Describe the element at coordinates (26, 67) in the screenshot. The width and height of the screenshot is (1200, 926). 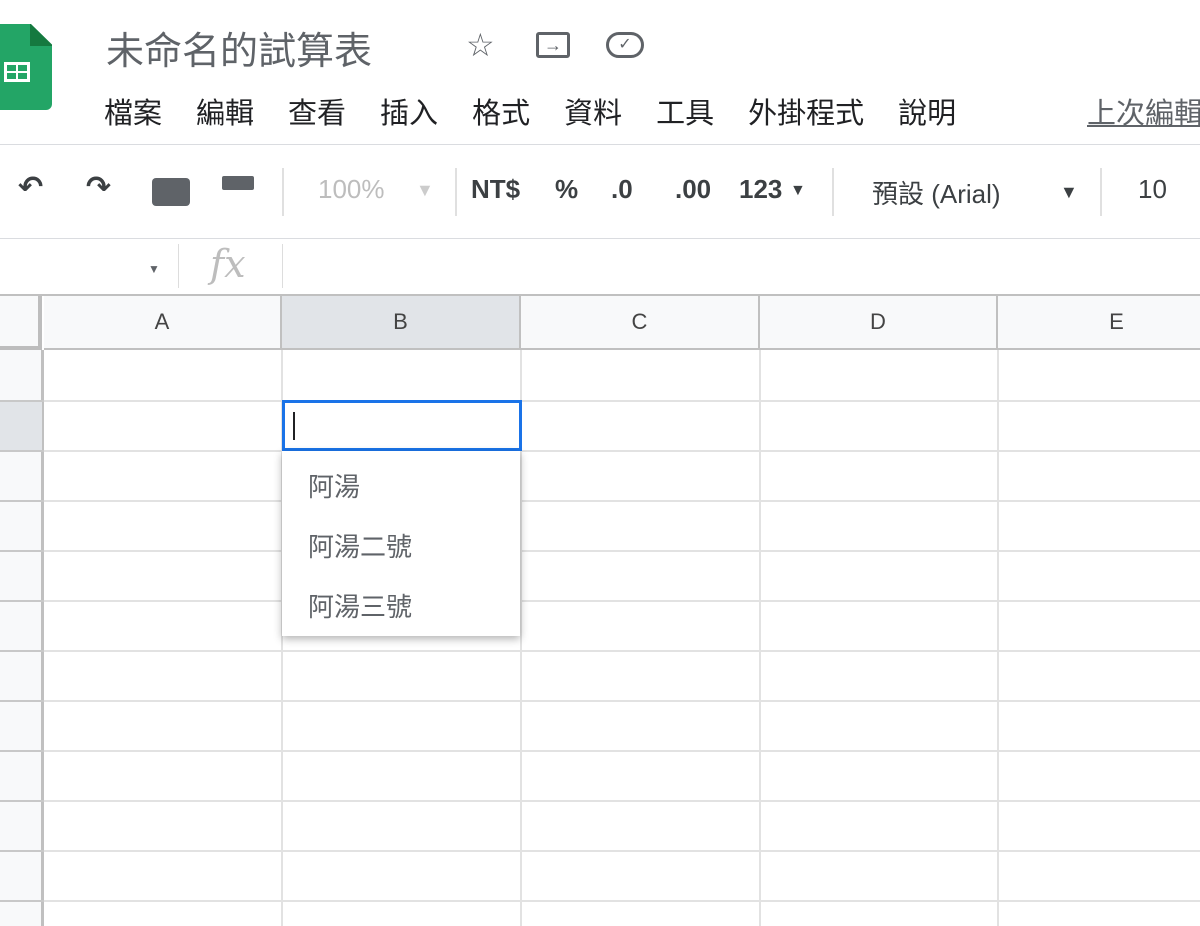
I see `sheets-logo` at that location.